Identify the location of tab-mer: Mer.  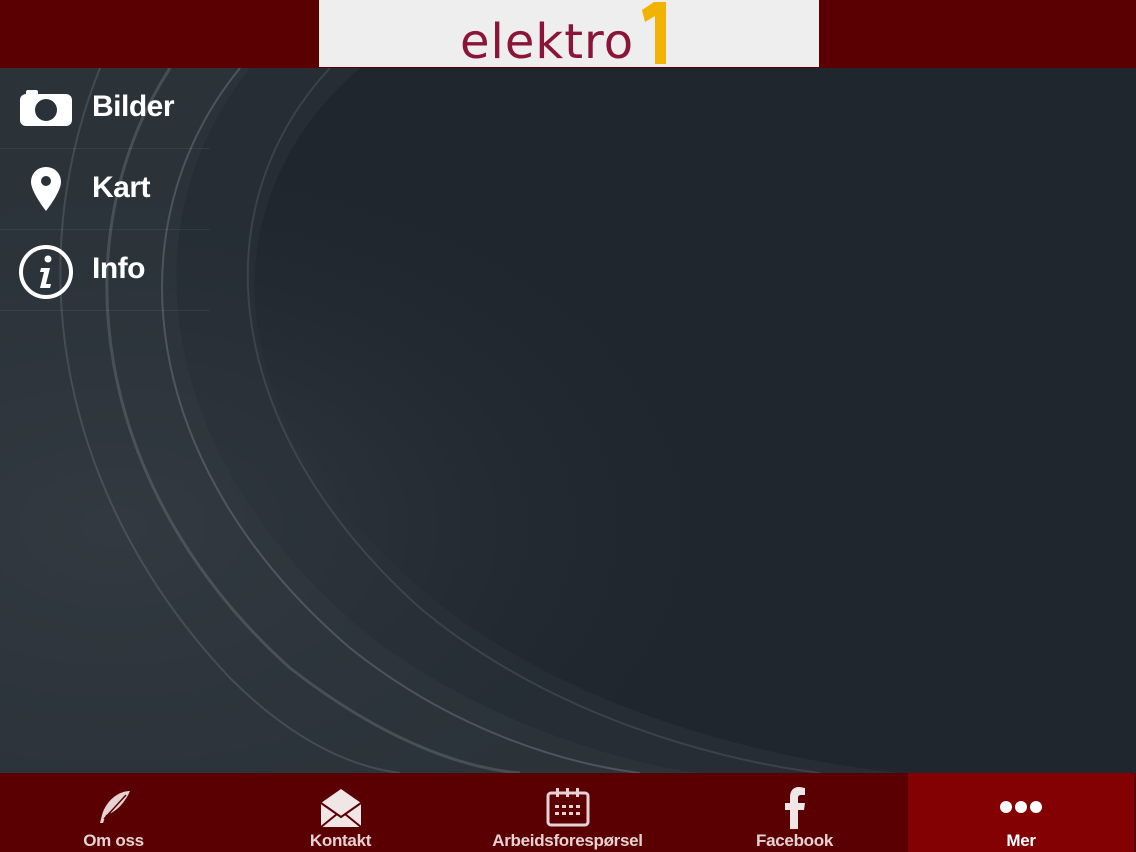
(1021, 812).